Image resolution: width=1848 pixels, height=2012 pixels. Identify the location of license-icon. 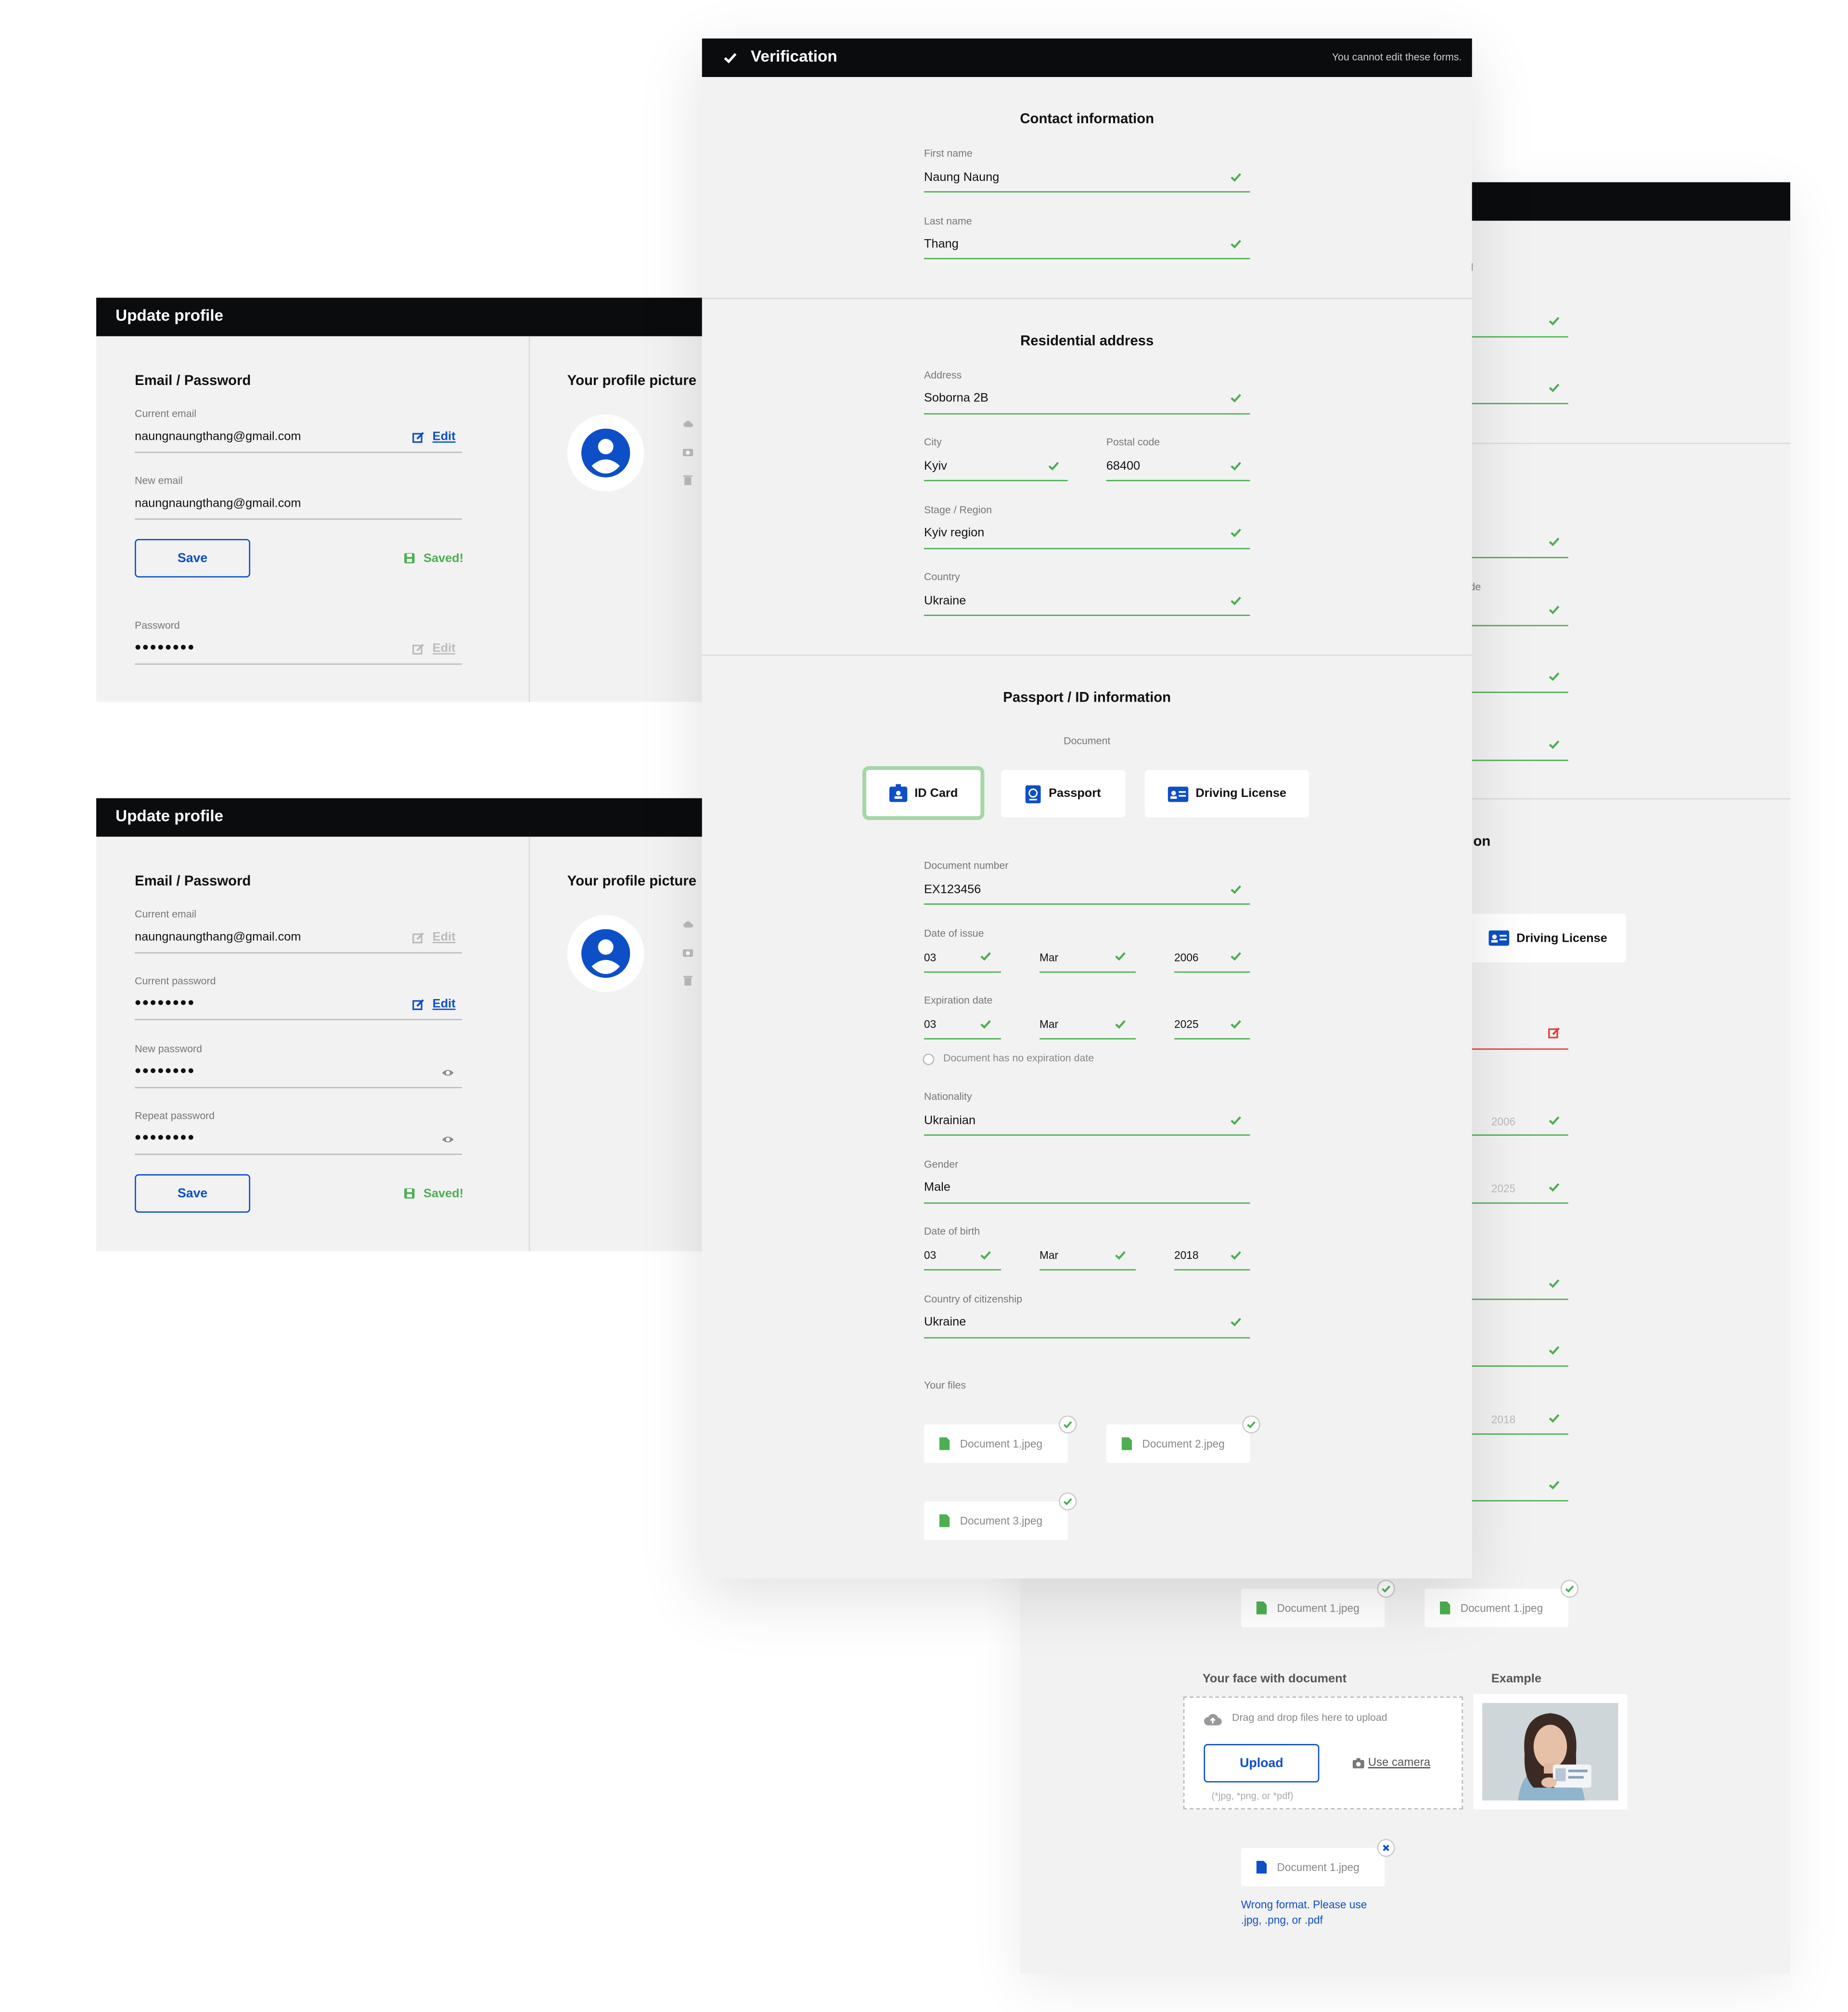
(1177, 794).